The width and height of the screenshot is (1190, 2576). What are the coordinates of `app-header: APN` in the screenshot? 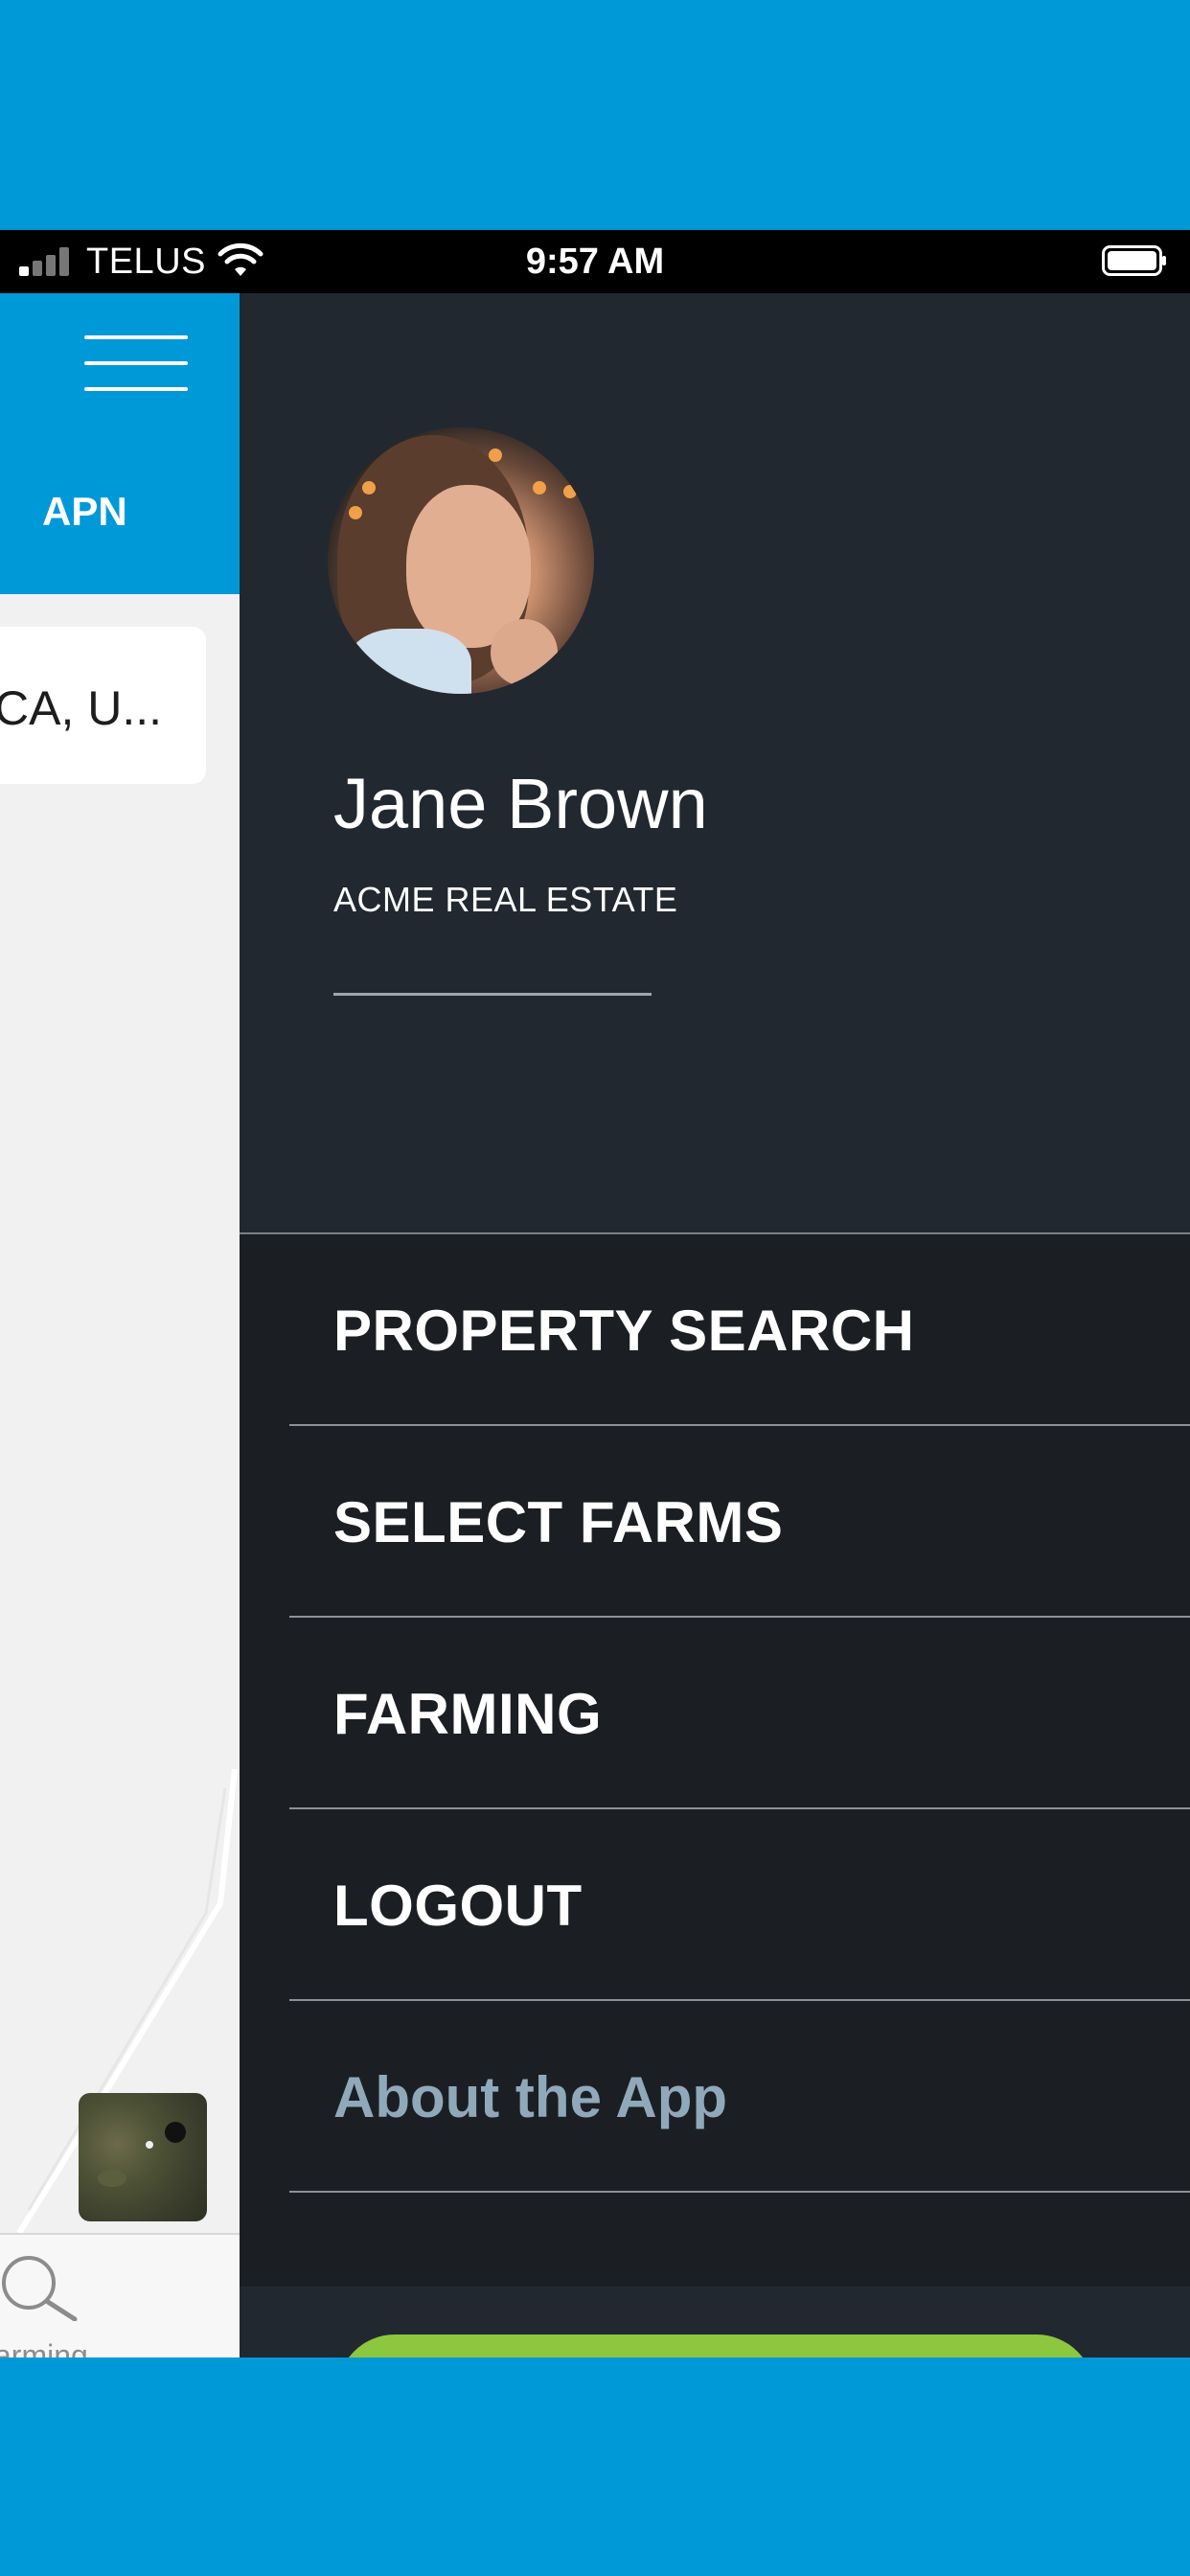 It's located at (120, 444).